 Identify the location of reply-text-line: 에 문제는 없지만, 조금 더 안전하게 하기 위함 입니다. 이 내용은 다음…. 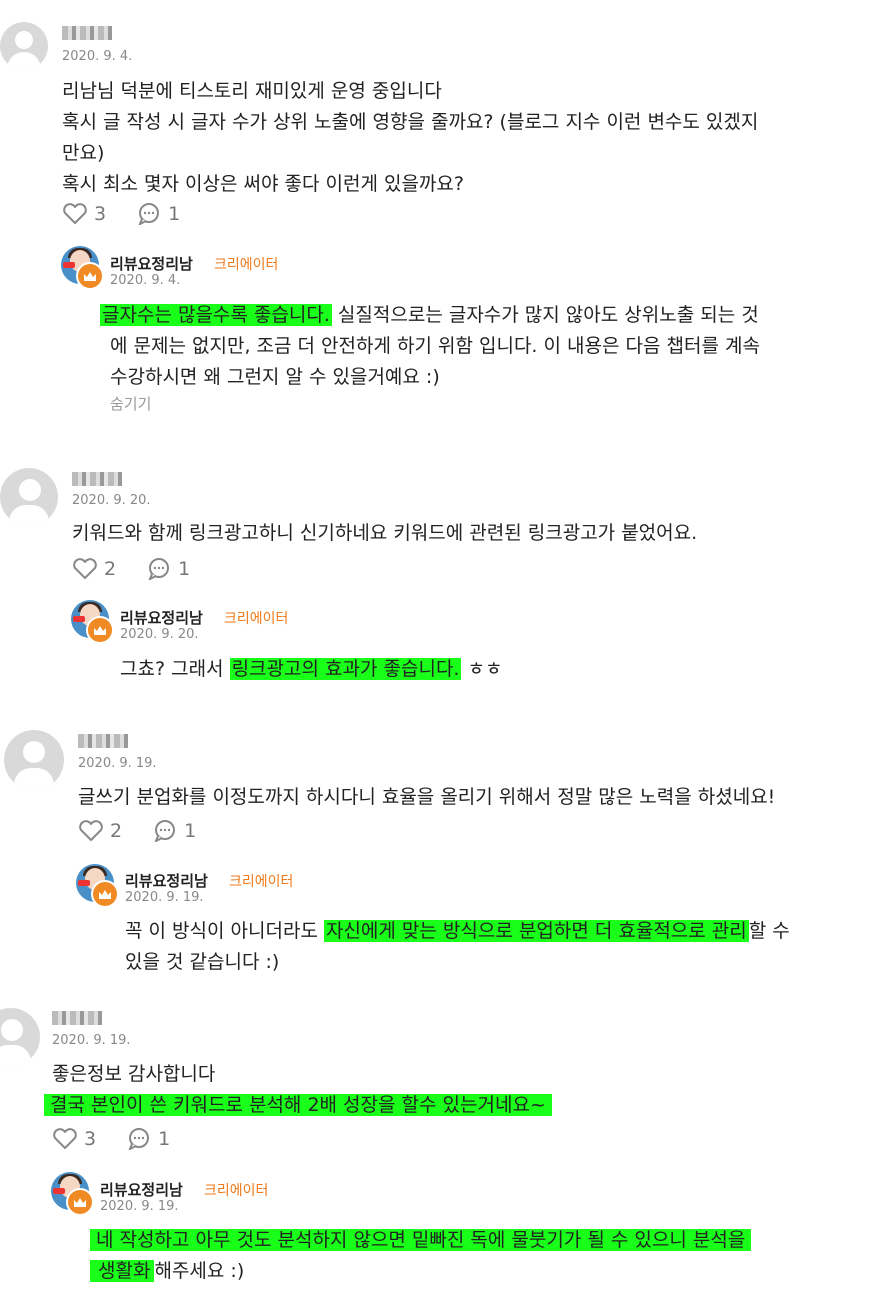
(435, 346).